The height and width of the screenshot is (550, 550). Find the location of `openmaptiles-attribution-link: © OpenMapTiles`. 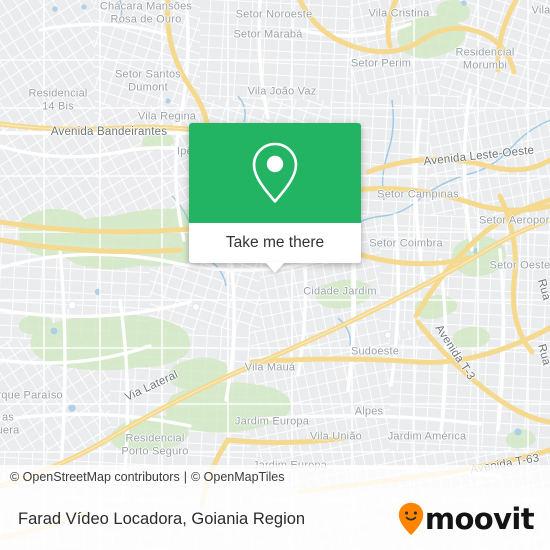

openmaptiles-attribution-link: © OpenMapTiles is located at coordinates (238, 477).